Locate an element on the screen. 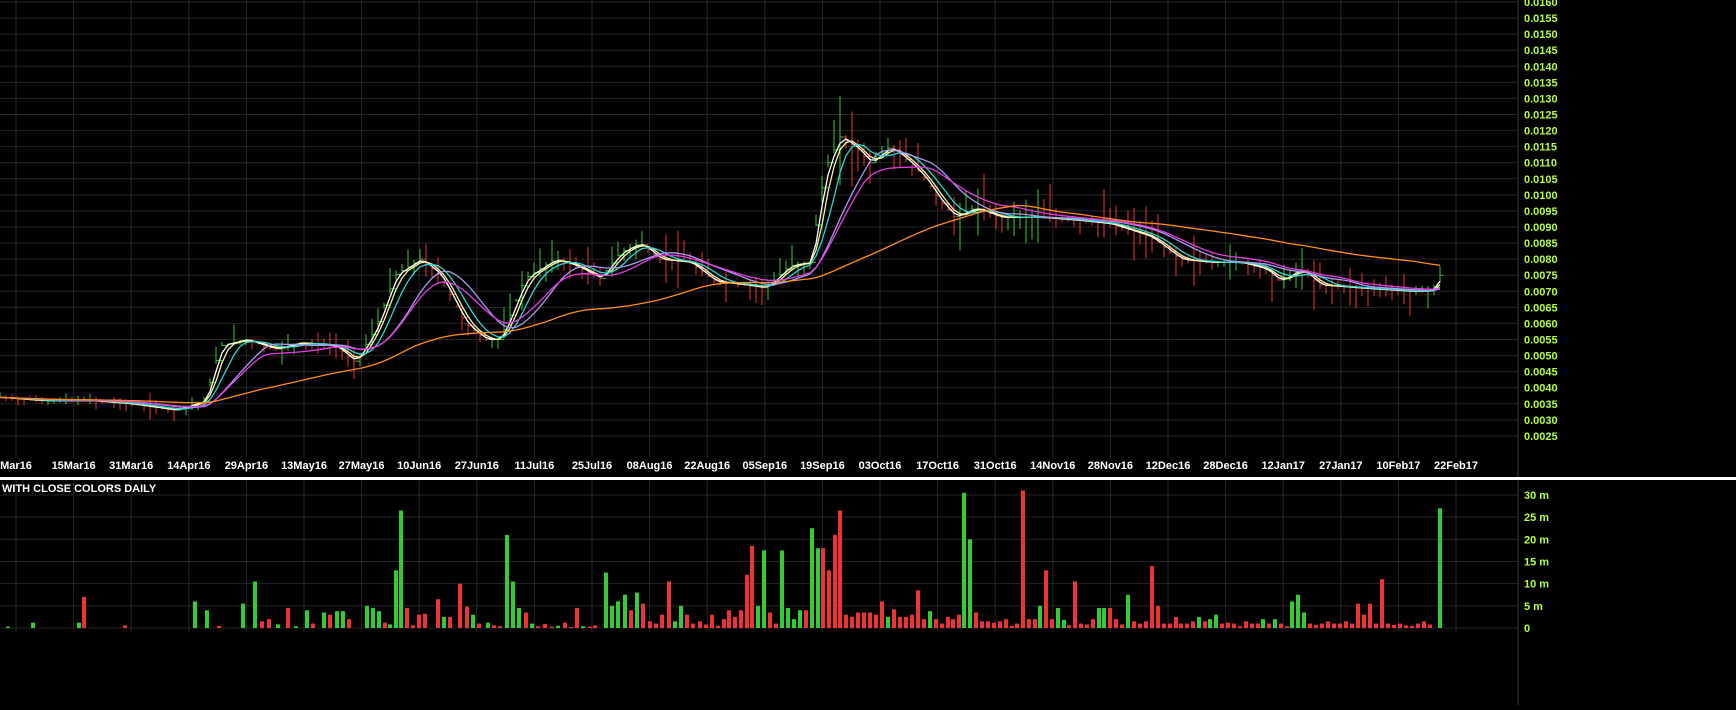 Image resolution: width=1736 pixels, height=710 pixels. date-tick-label: 17Oct16 is located at coordinates (937, 466).